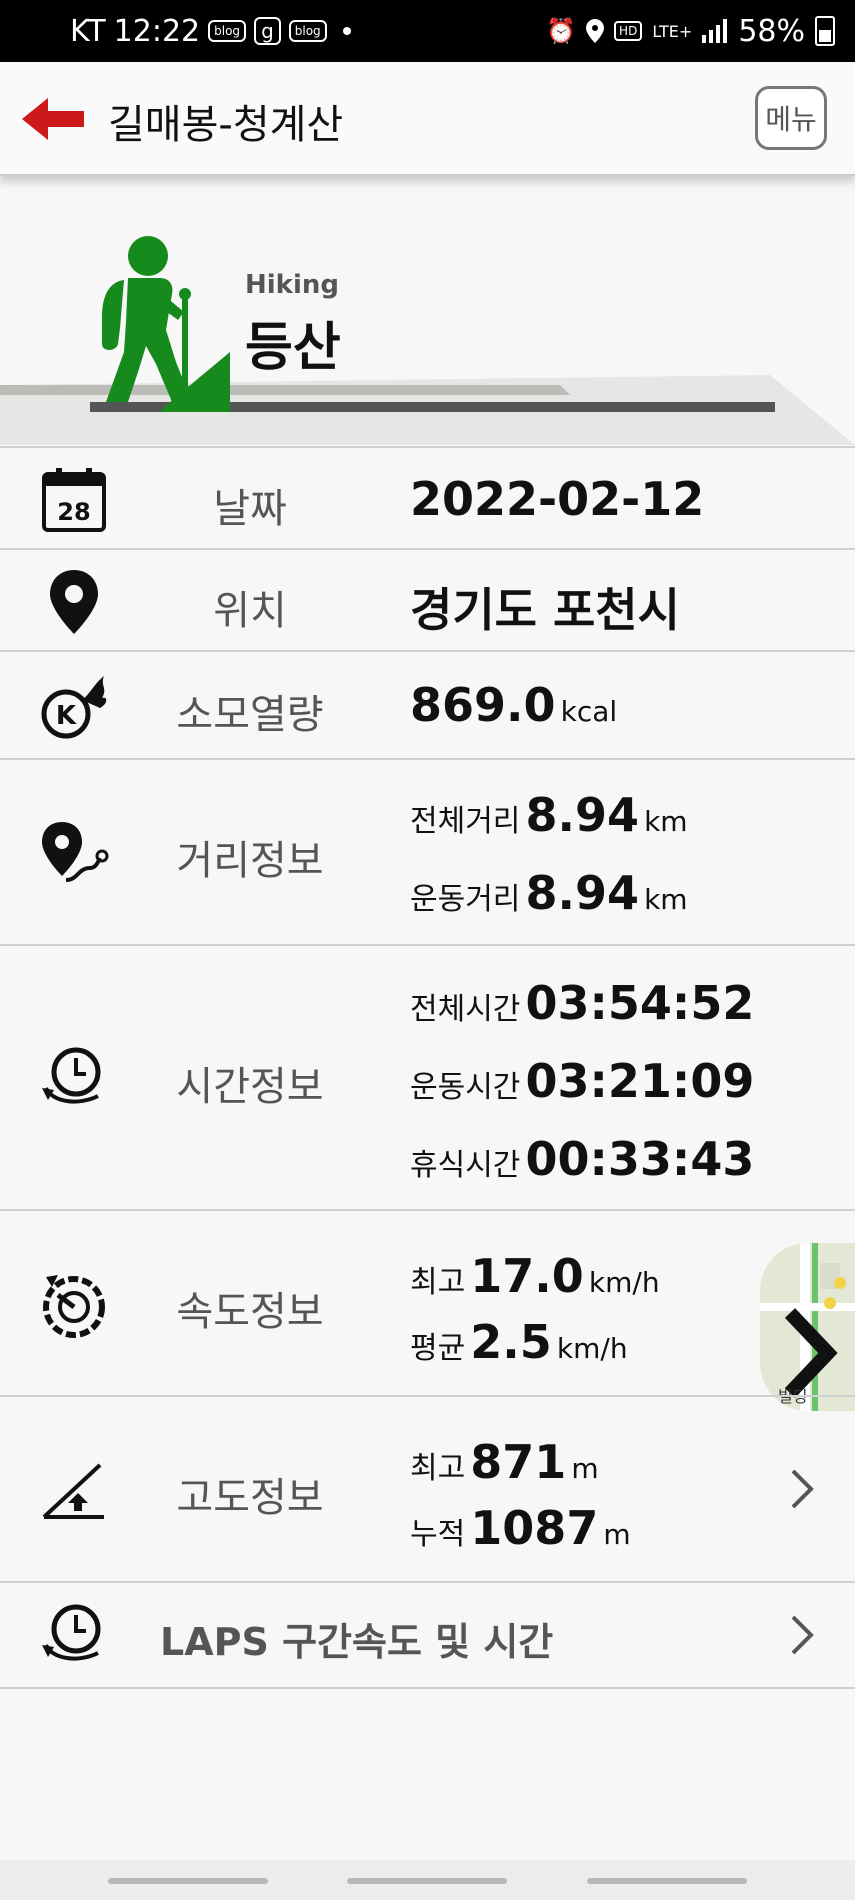 Image resolution: width=855 pixels, height=1900 pixels. I want to click on carrier: KT, so click(88, 31).